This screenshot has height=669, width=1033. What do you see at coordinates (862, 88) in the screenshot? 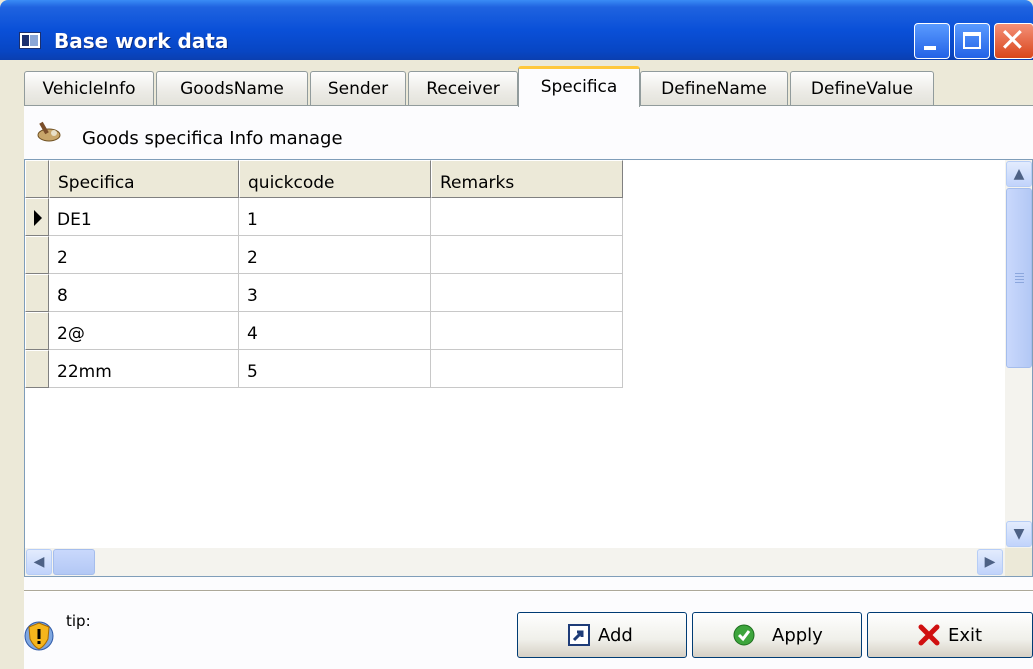
I see `tab-definevalue: DefineValue` at bounding box center [862, 88].